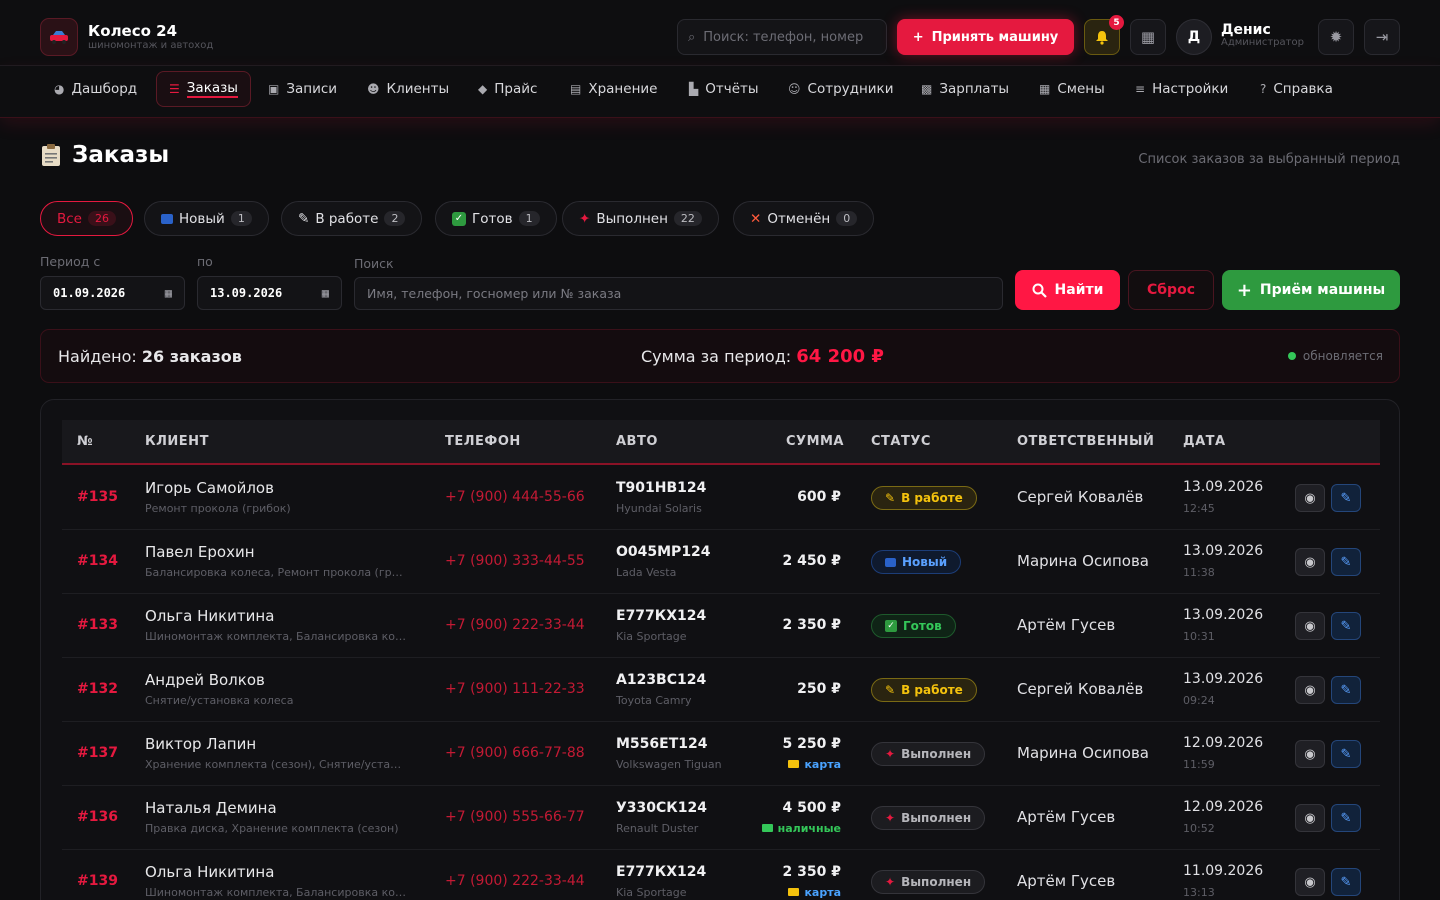  Describe the element at coordinates (814, 764) in the screenshot. I see `payment-method: карта` at that location.